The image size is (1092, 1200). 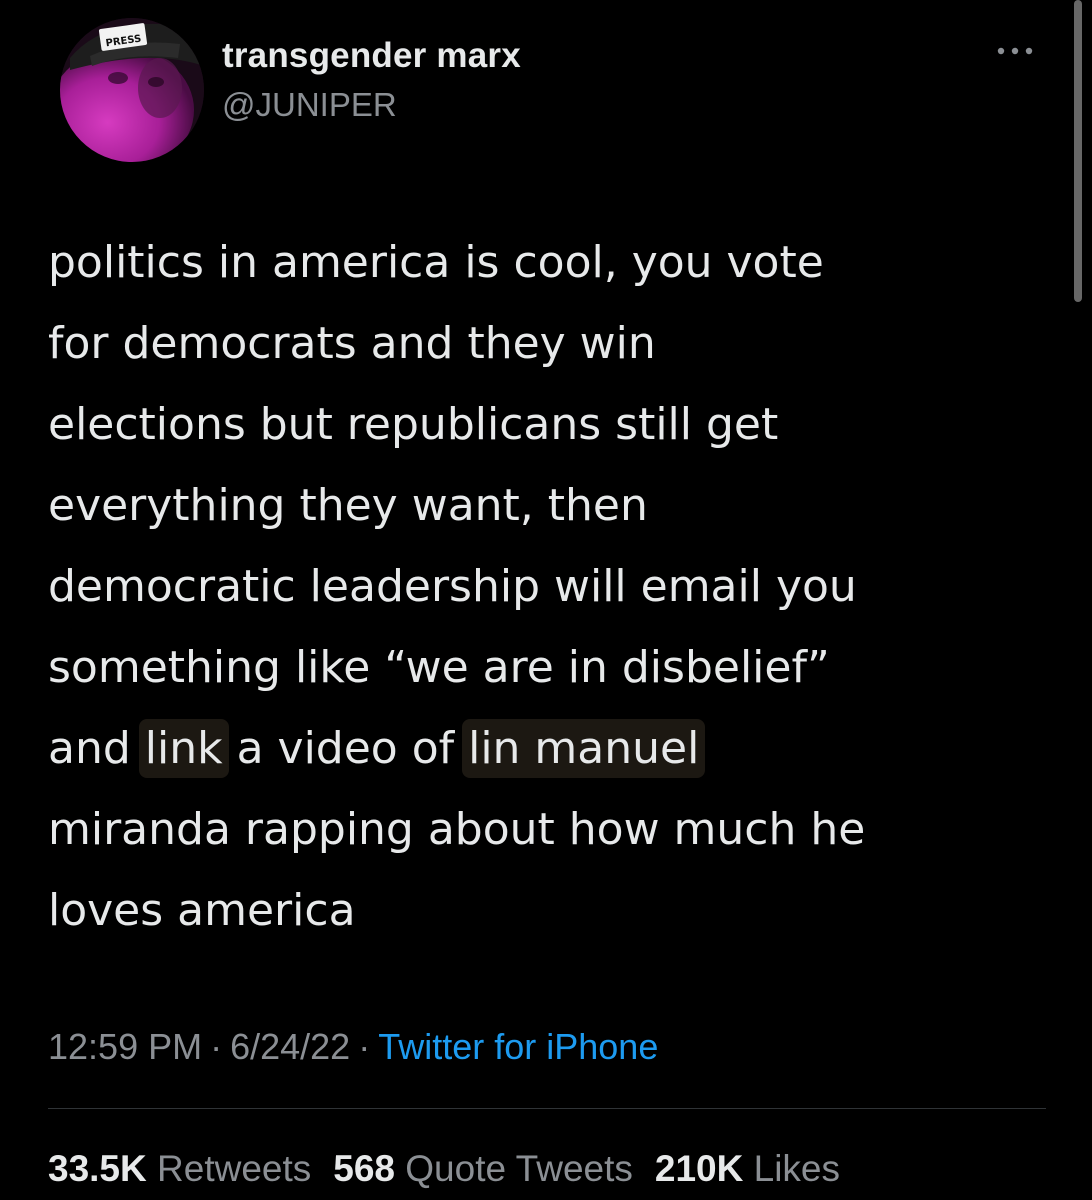 I want to click on tweet-text-line: democratic leadership will email you, so click(x=452, y=586).